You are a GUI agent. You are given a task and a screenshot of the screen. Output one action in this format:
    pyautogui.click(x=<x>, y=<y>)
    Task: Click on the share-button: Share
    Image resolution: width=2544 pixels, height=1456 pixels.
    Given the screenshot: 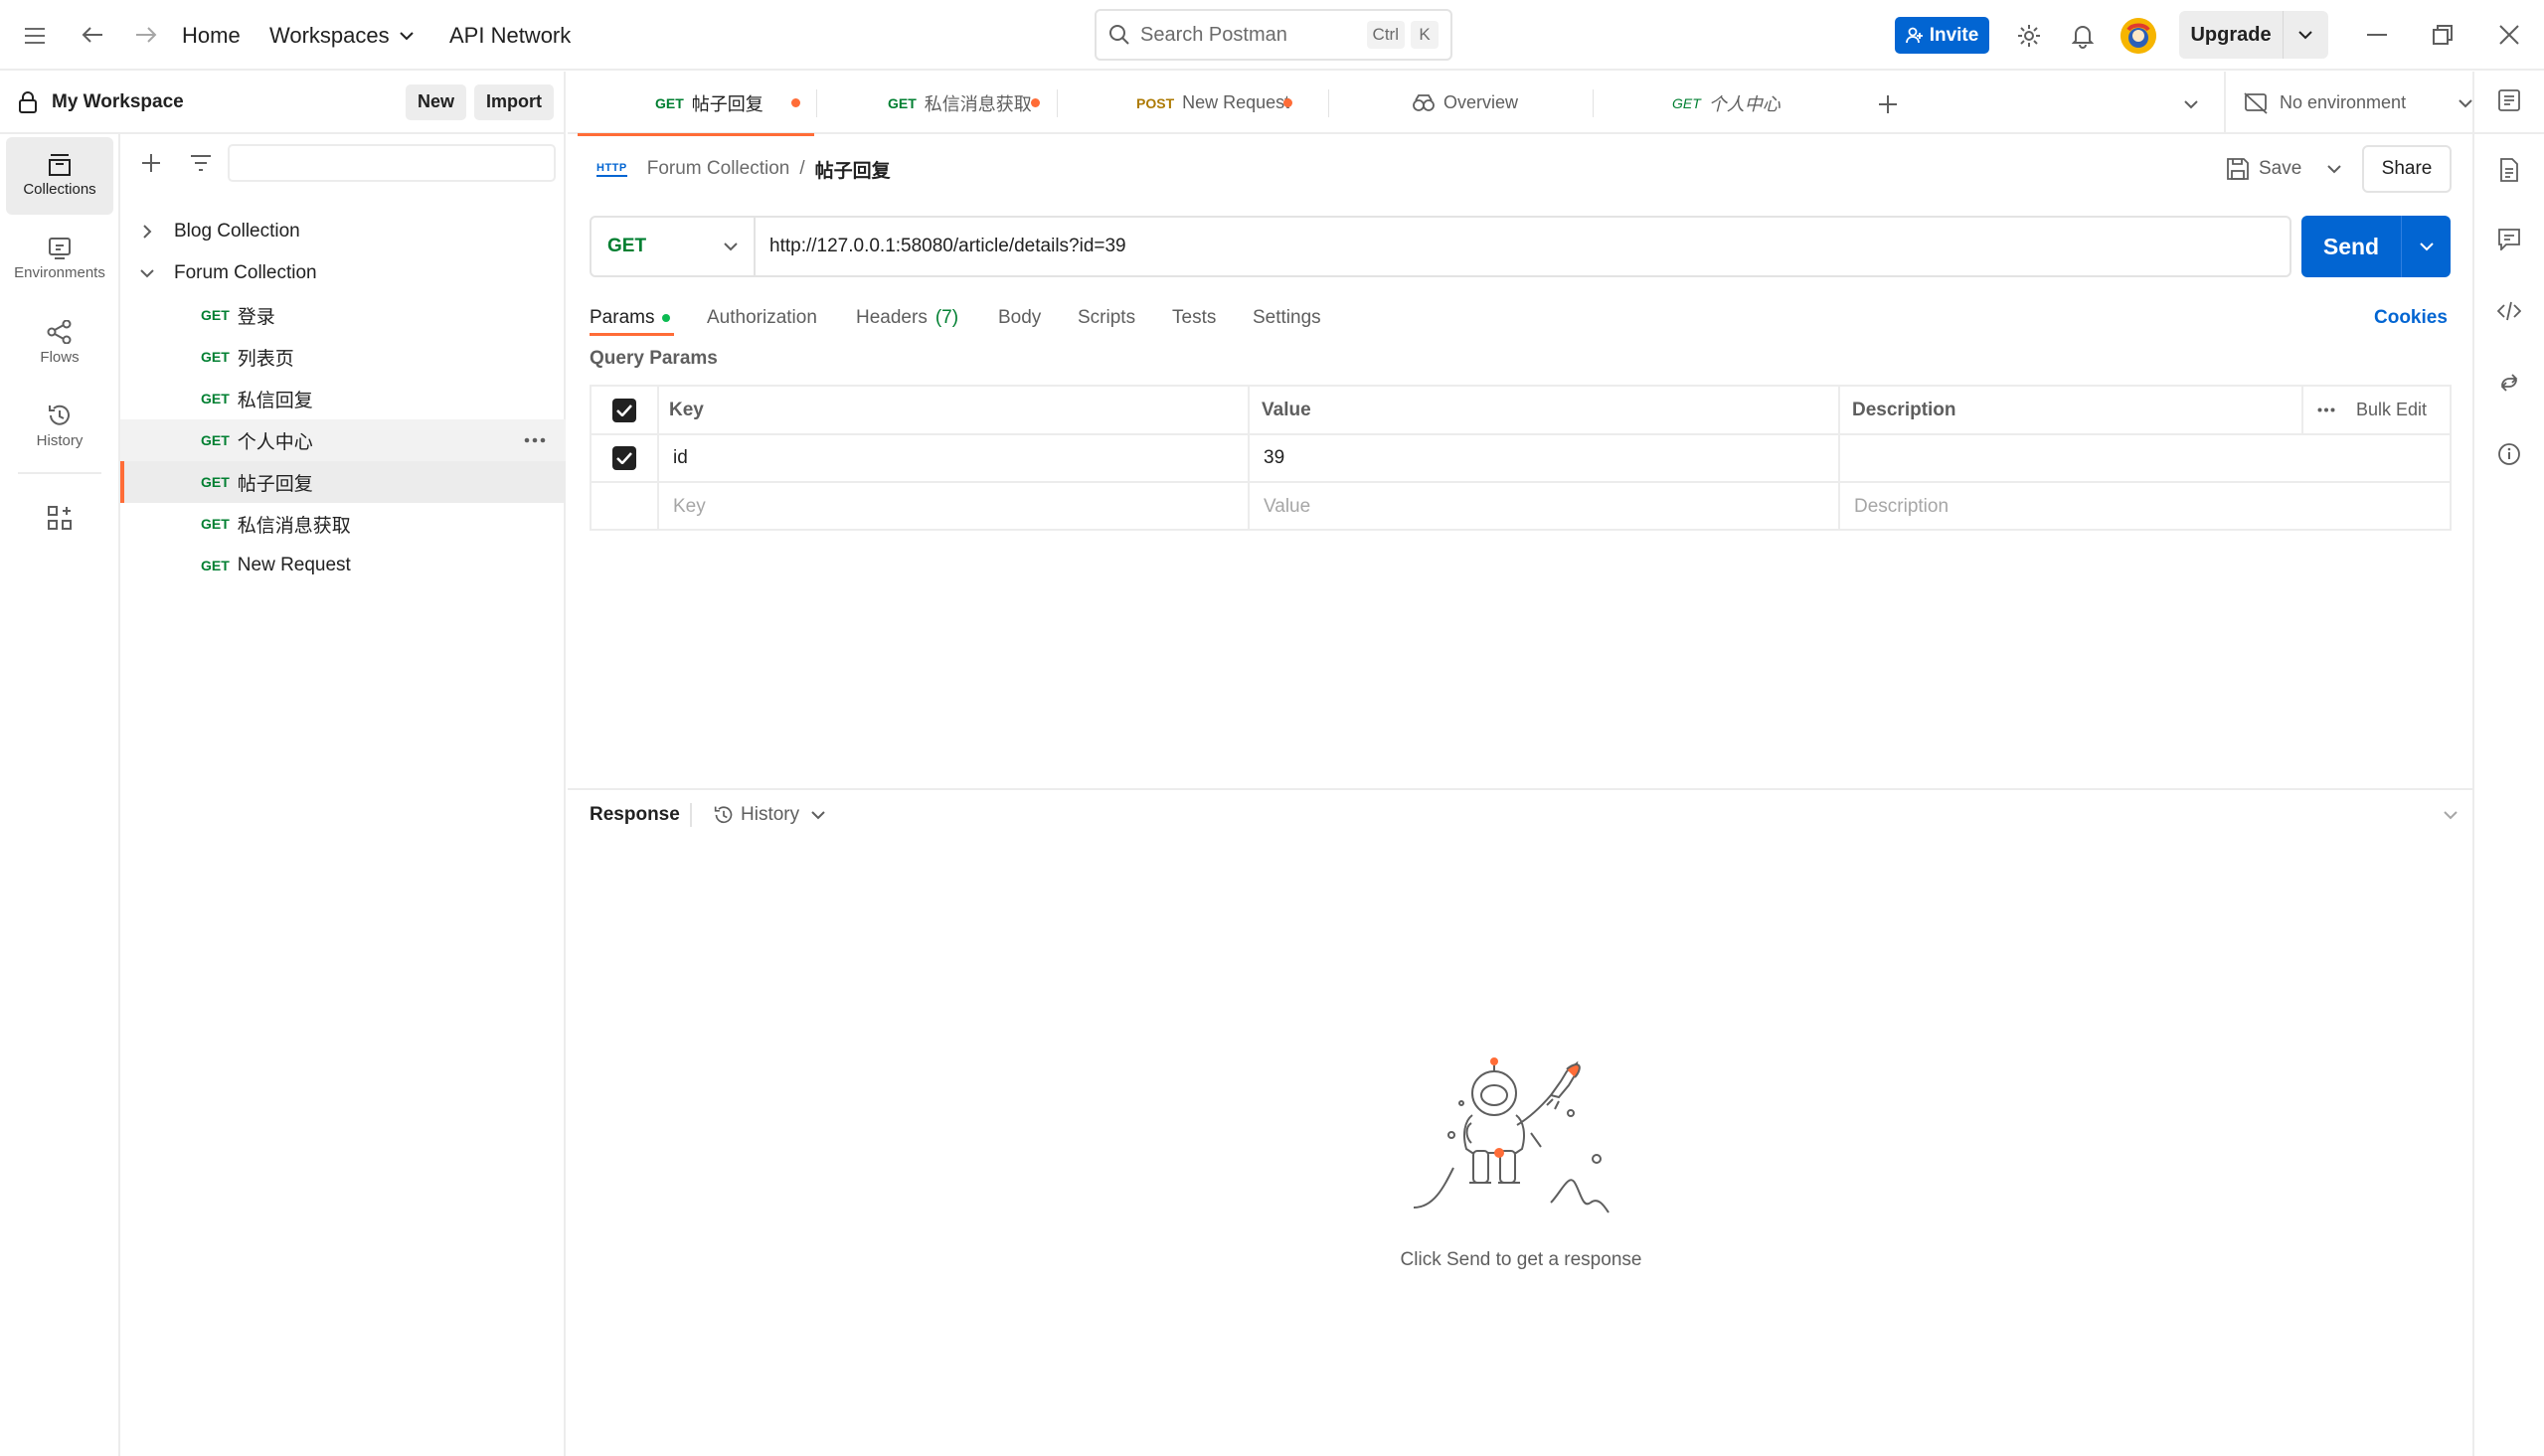 What is the action you would take?
    pyautogui.click(x=2407, y=169)
    